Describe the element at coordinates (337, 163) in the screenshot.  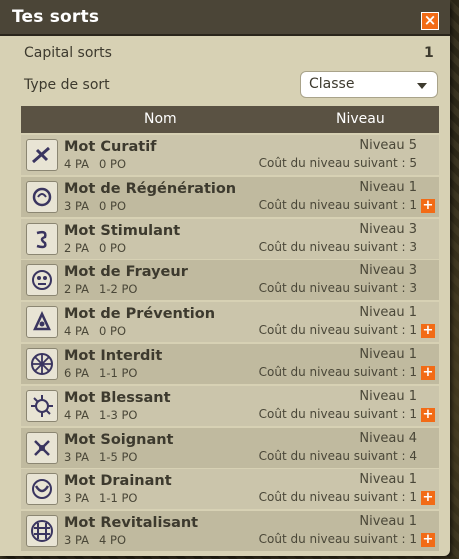
I see `spell-next-cost: Coût du niveau suivant : 5` at that location.